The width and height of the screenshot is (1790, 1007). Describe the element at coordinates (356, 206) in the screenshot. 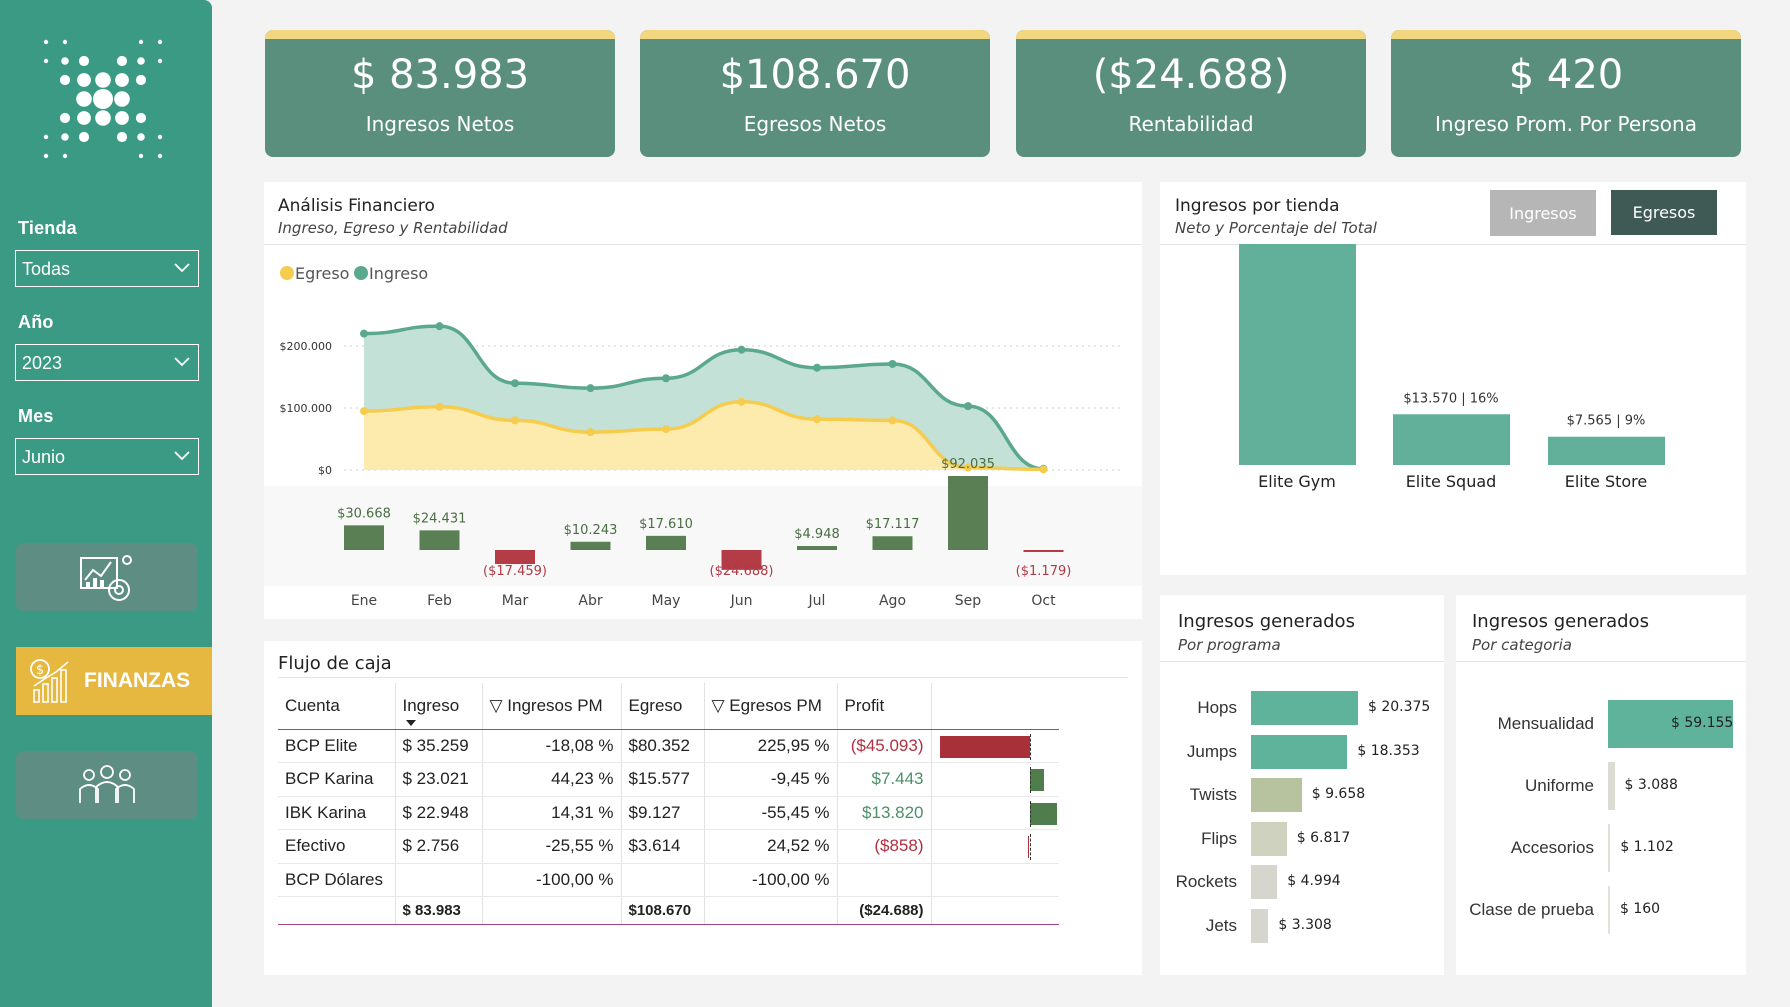

I see `panel-title: Análisis Financiero` at that location.